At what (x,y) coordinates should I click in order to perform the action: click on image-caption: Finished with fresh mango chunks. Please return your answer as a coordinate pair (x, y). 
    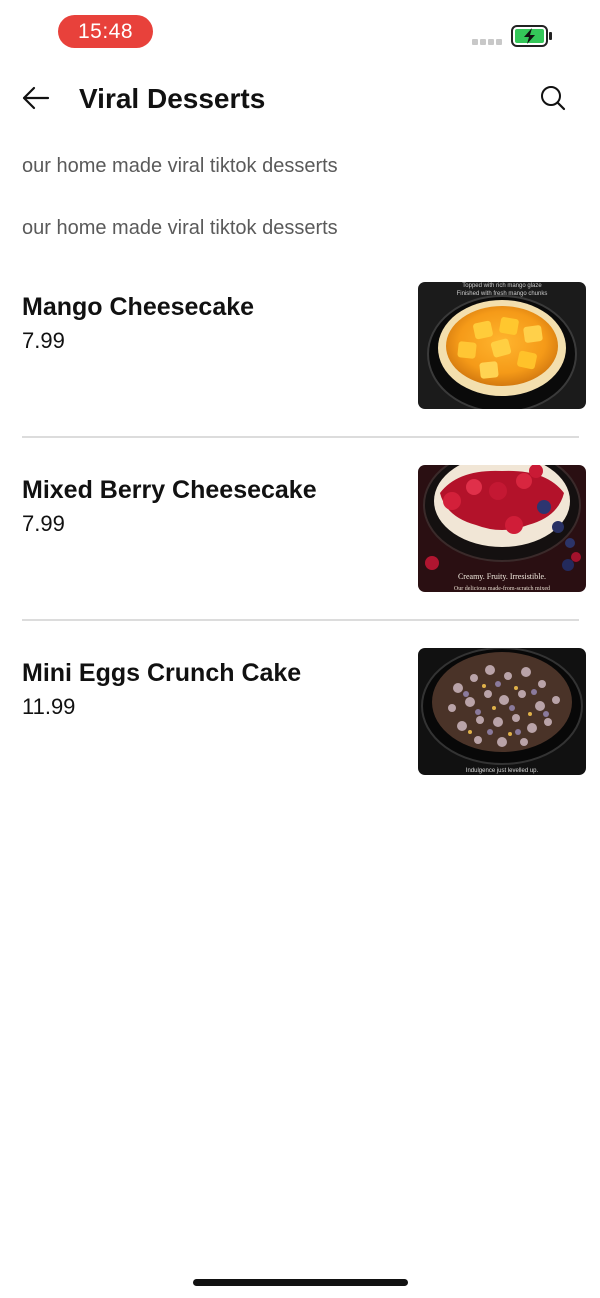
    Looking at the image, I should click on (502, 294).